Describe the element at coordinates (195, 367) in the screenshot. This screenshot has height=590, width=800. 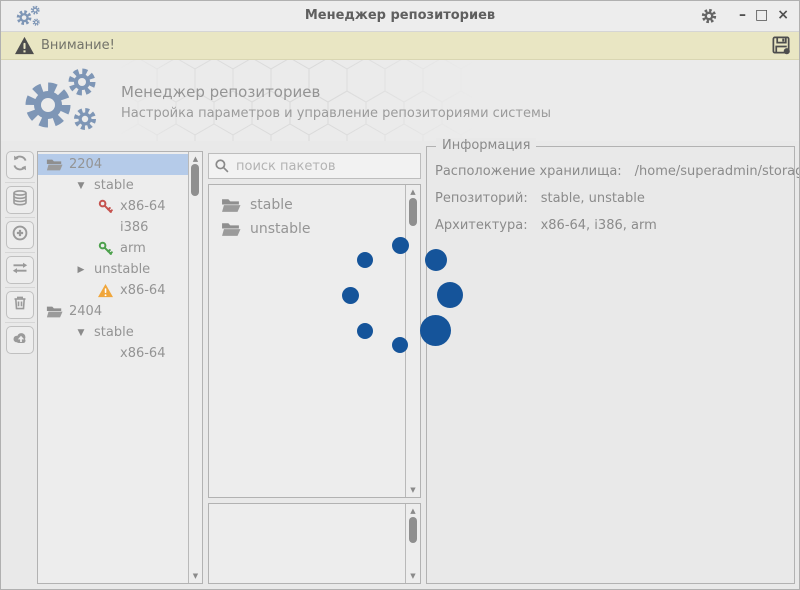
I see `tree-scrollbar: ▲ ▼` at that location.